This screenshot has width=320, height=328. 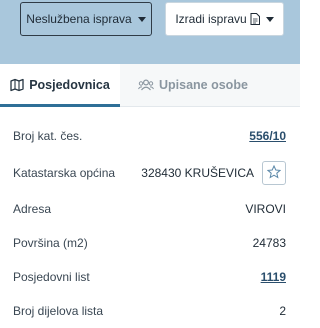 What do you see at coordinates (17, 85) in the screenshot?
I see `map-icon` at bounding box center [17, 85].